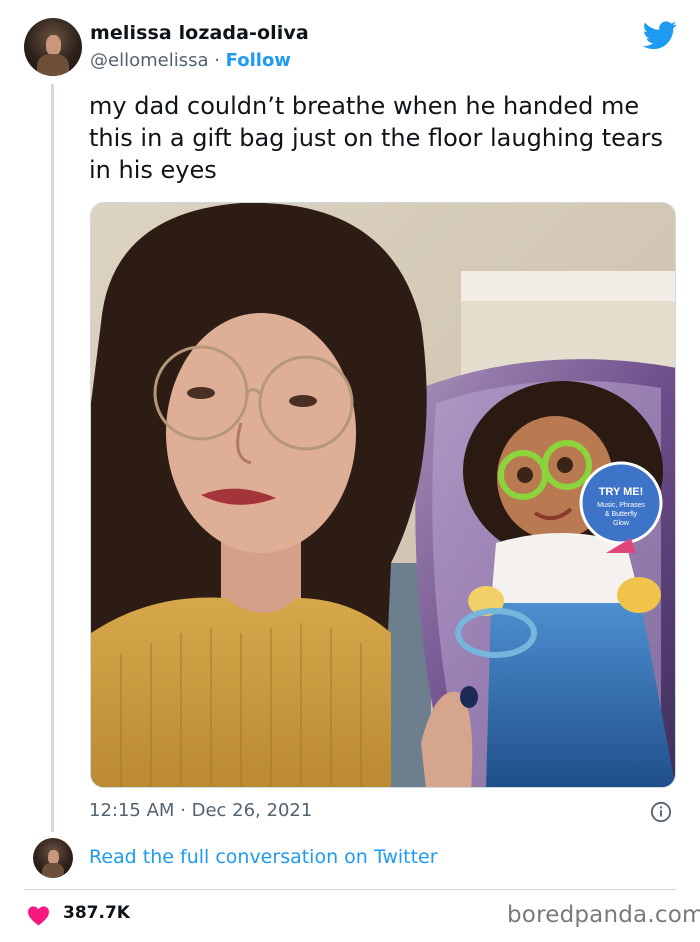 Image resolution: width=700 pixels, height=942 pixels. Describe the element at coordinates (621, 492) in the screenshot. I see `badge-title: TRY ME!` at that location.